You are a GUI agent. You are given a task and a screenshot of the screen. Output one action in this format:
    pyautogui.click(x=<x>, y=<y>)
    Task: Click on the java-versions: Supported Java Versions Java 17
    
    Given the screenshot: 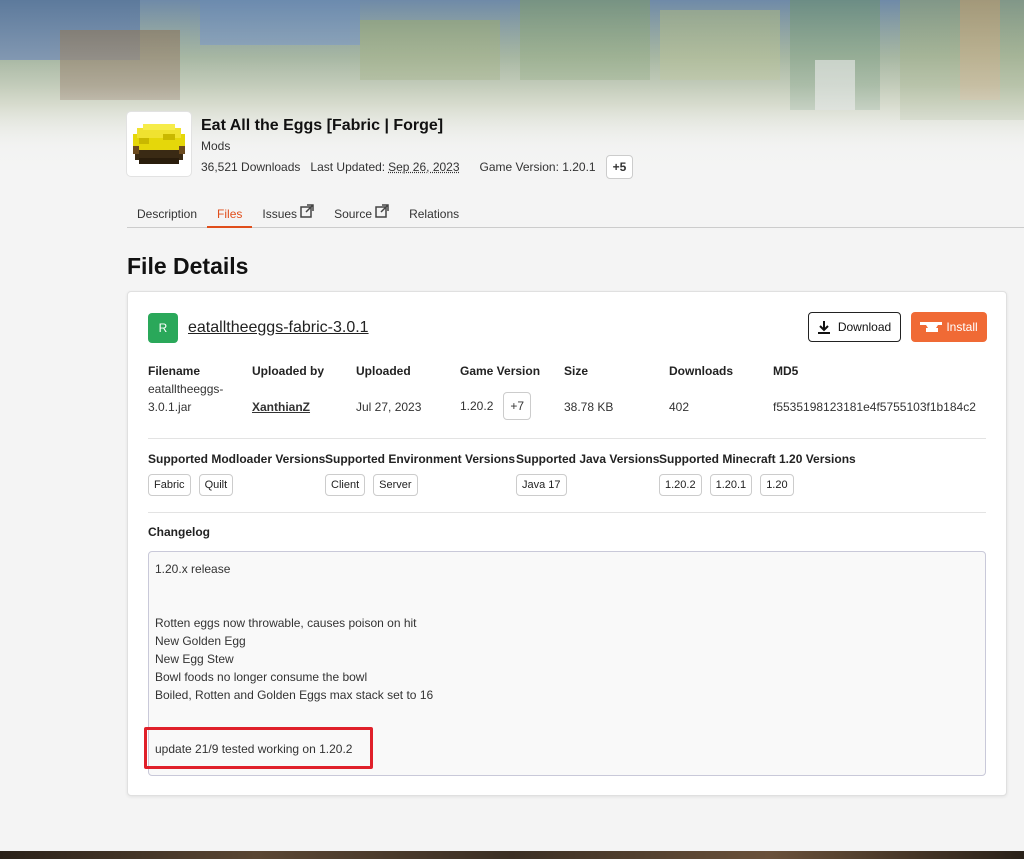 What is the action you would take?
    pyautogui.click(x=587, y=474)
    